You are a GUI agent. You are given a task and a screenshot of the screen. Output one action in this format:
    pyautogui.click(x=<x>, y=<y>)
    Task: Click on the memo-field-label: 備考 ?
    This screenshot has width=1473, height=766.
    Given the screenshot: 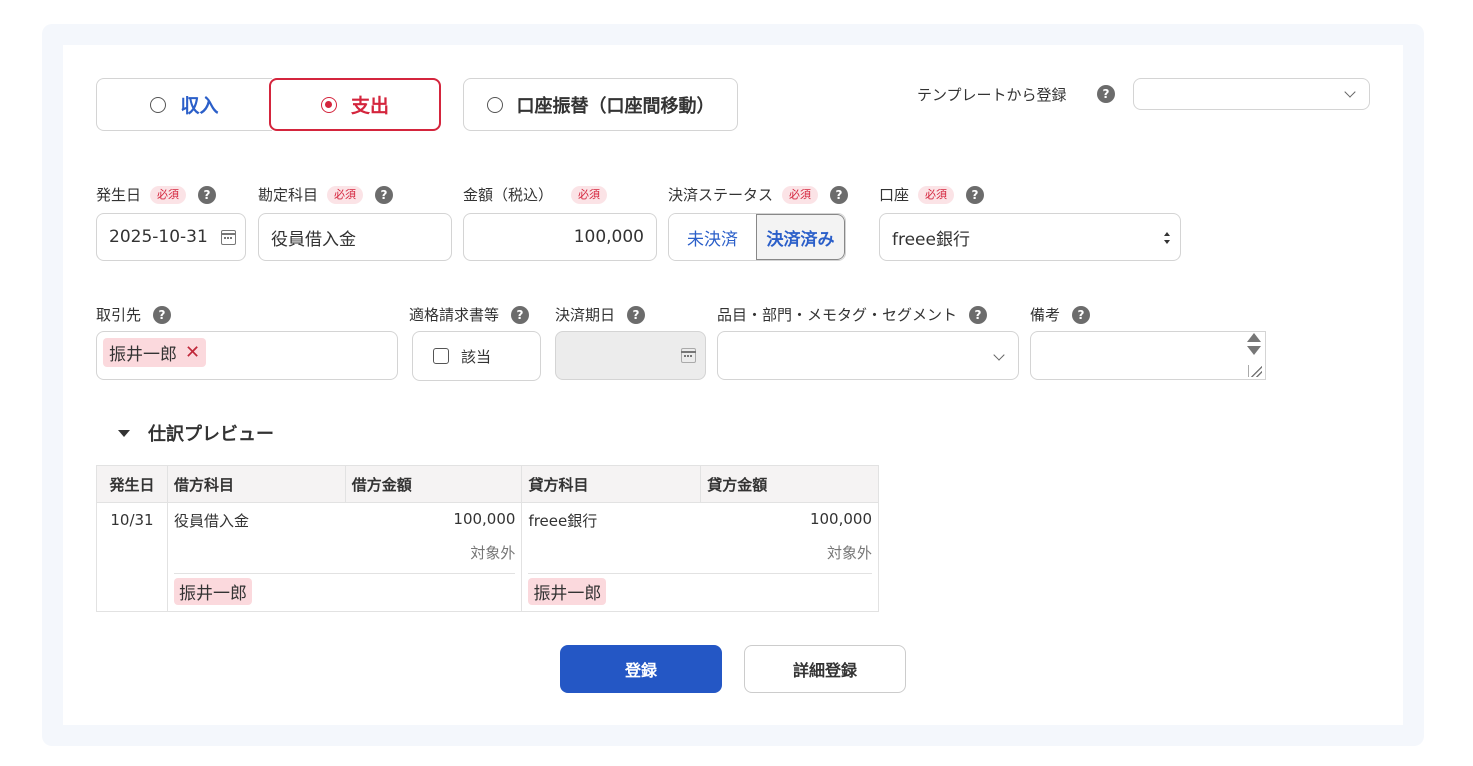 What is the action you would take?
    pyautogui.click(x=1060, y=314)
    